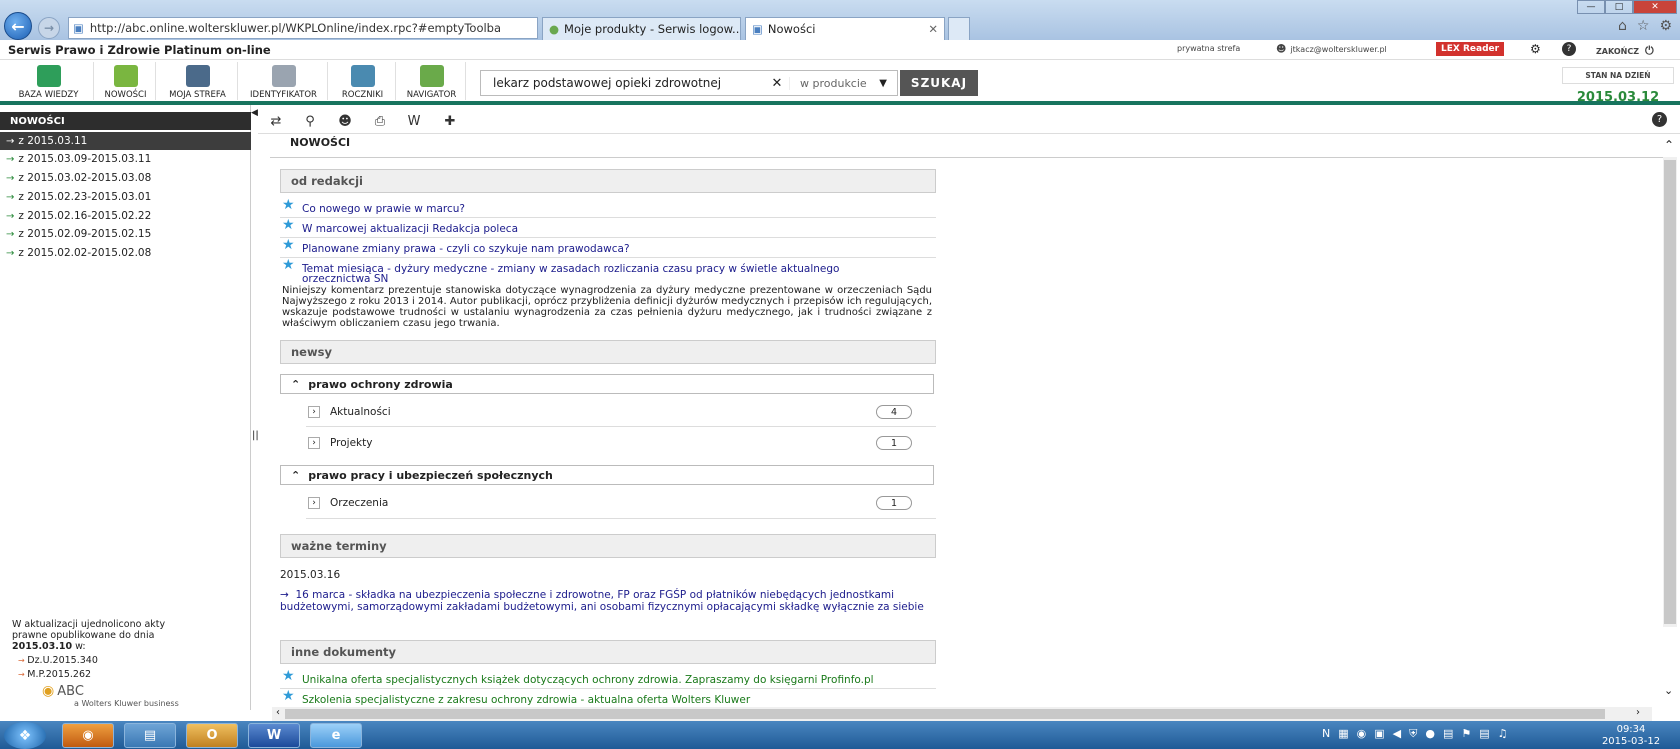 The width and height of the screenshot is (1680, 749). I want to click on sidebar-item-label: z 2015.02.09-2015.02.15, so click(85, 234).